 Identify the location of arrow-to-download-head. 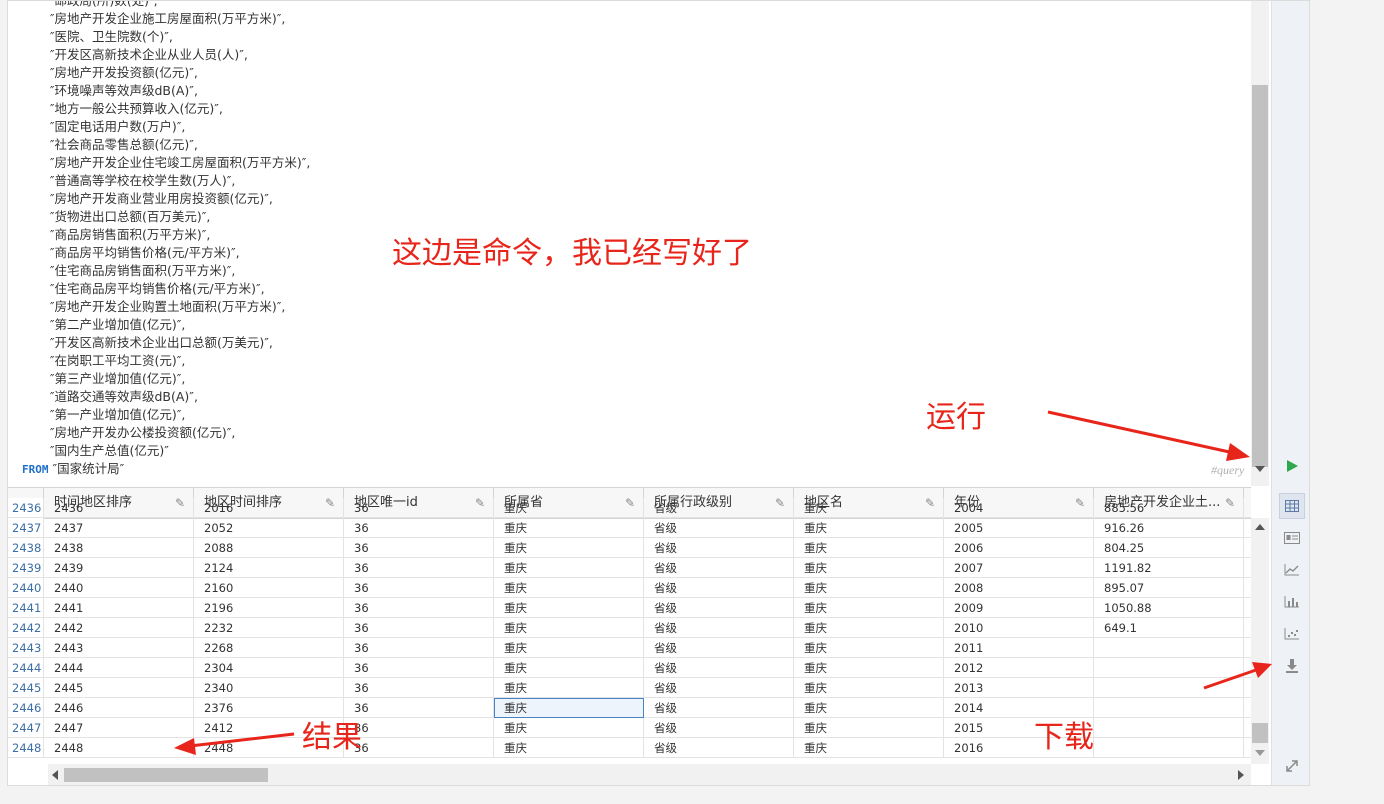
(1262, 670).